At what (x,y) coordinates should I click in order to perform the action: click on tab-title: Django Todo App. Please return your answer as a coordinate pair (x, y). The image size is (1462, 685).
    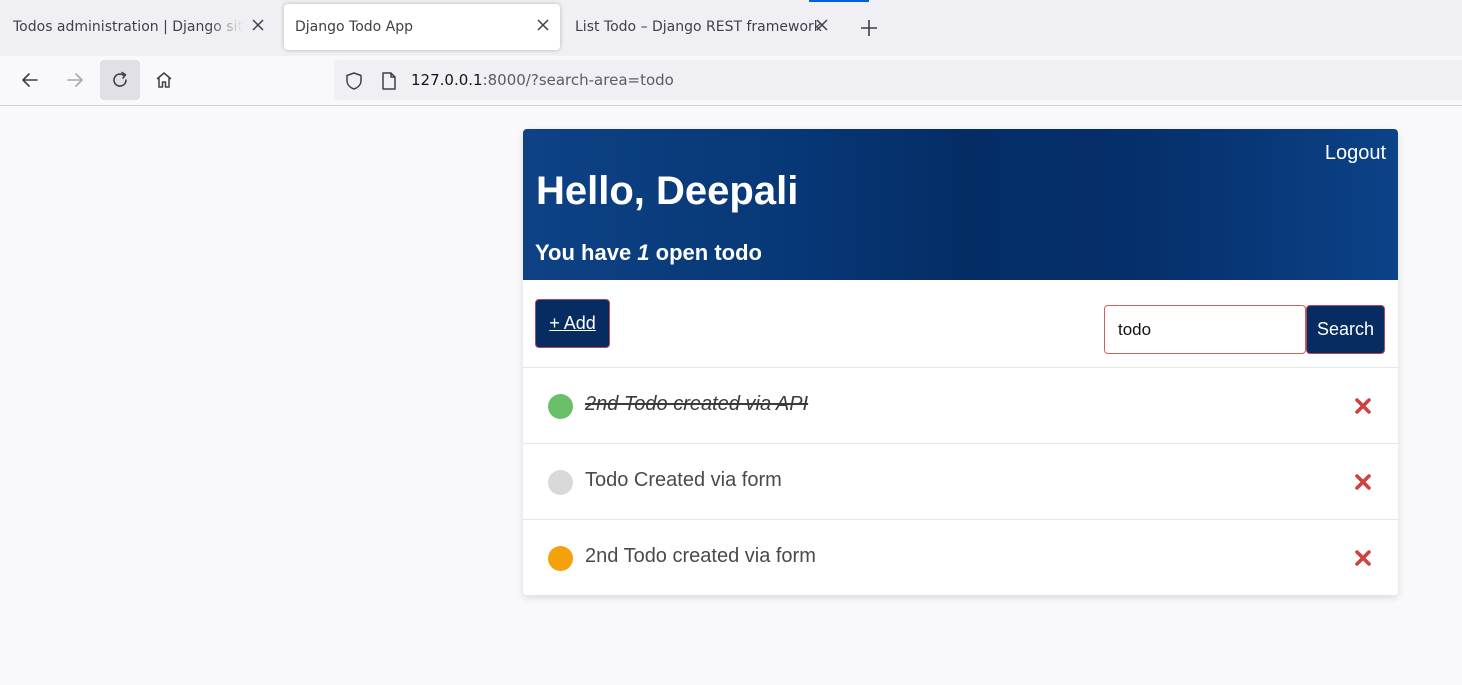
    Looking at the image, I should click on (354, 27).